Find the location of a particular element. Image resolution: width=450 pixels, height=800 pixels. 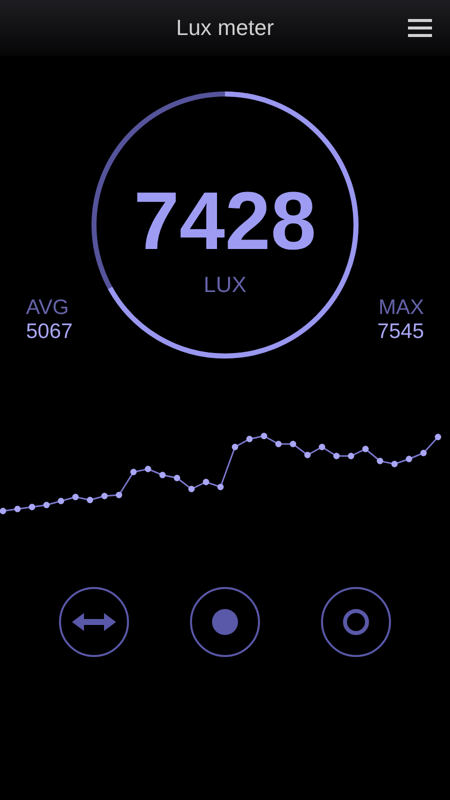

lux-reading: 7428 is located at coordinates (225, 222).